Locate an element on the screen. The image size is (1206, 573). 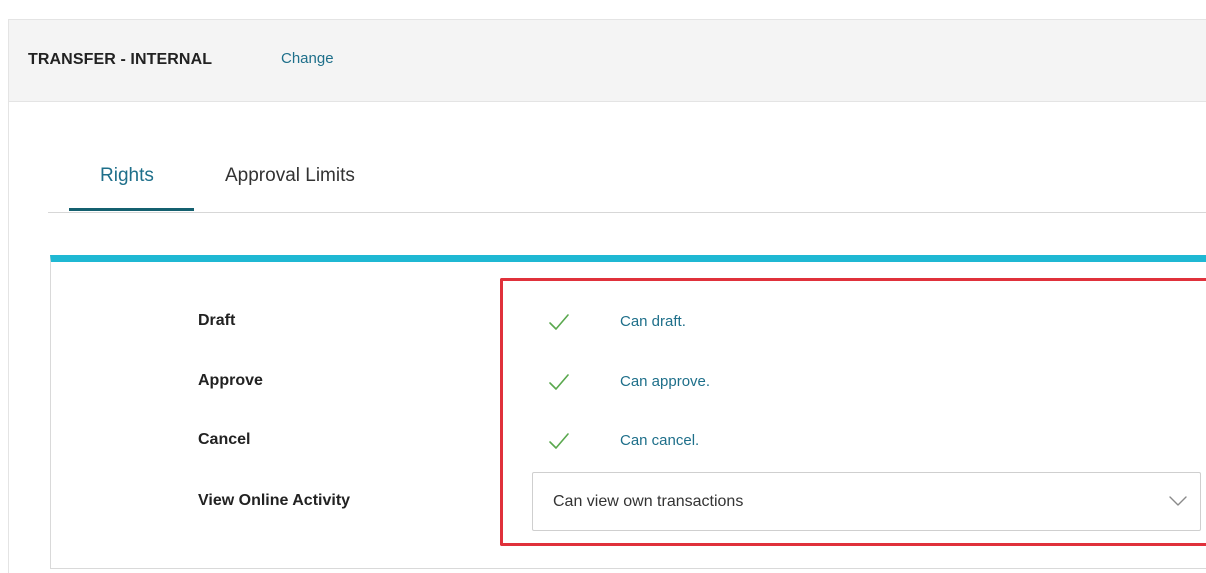
tab-rights: Rights is located at coordinates (127, 176).